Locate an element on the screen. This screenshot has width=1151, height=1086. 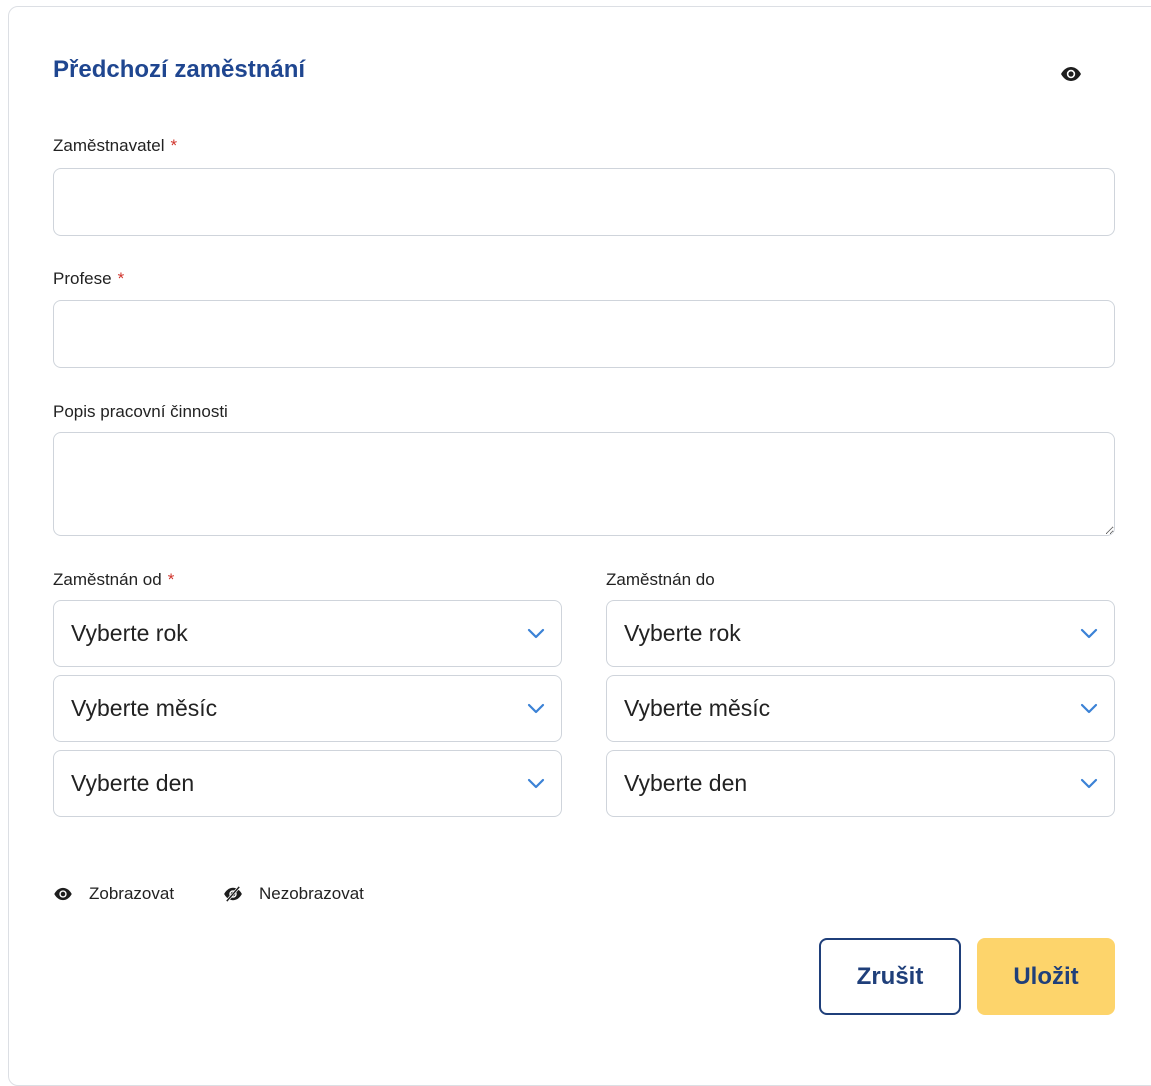
employed-to-label-text: Zaměstnán do is located at coordinates (660, 579).